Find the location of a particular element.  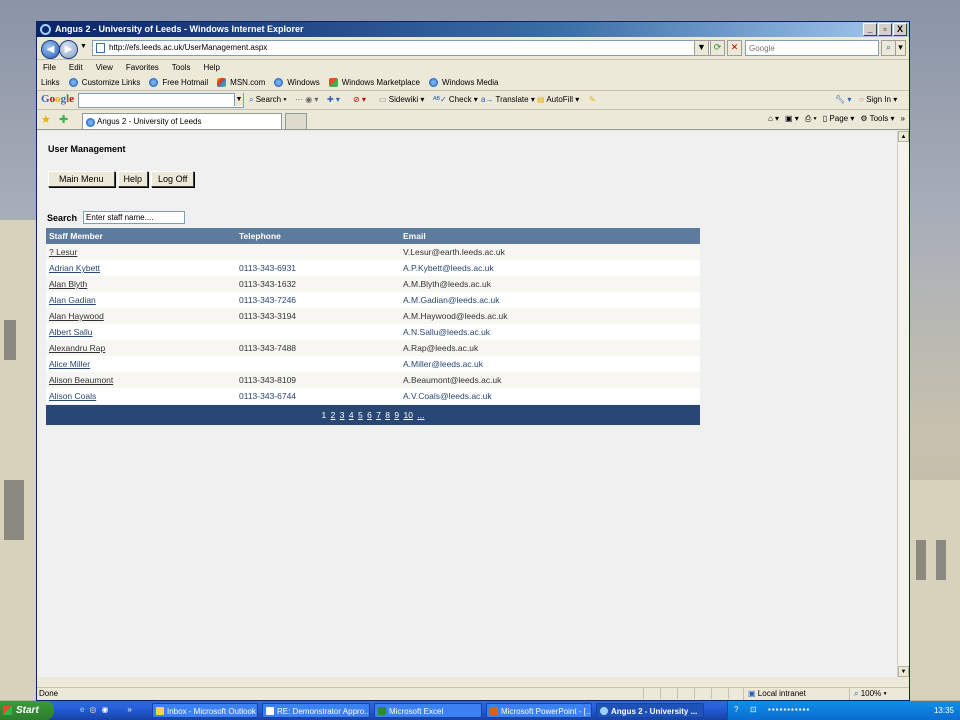

menu-edit: Edit is located at coordinates (76, 67).